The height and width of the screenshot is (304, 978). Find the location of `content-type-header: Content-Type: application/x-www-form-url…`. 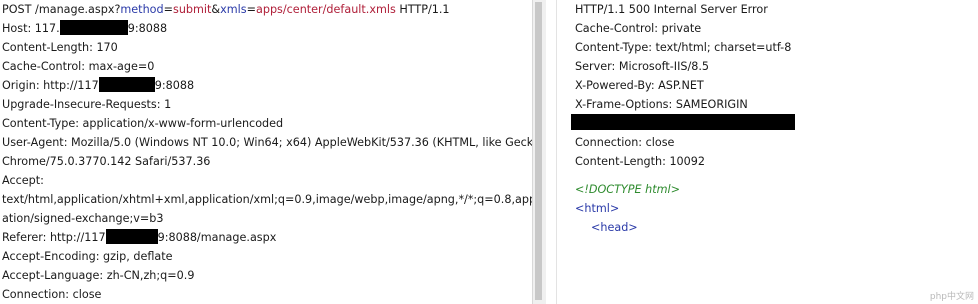

content-type-header: Content-Type: application/x-www-form-url… is located at coordinates (143, 123).